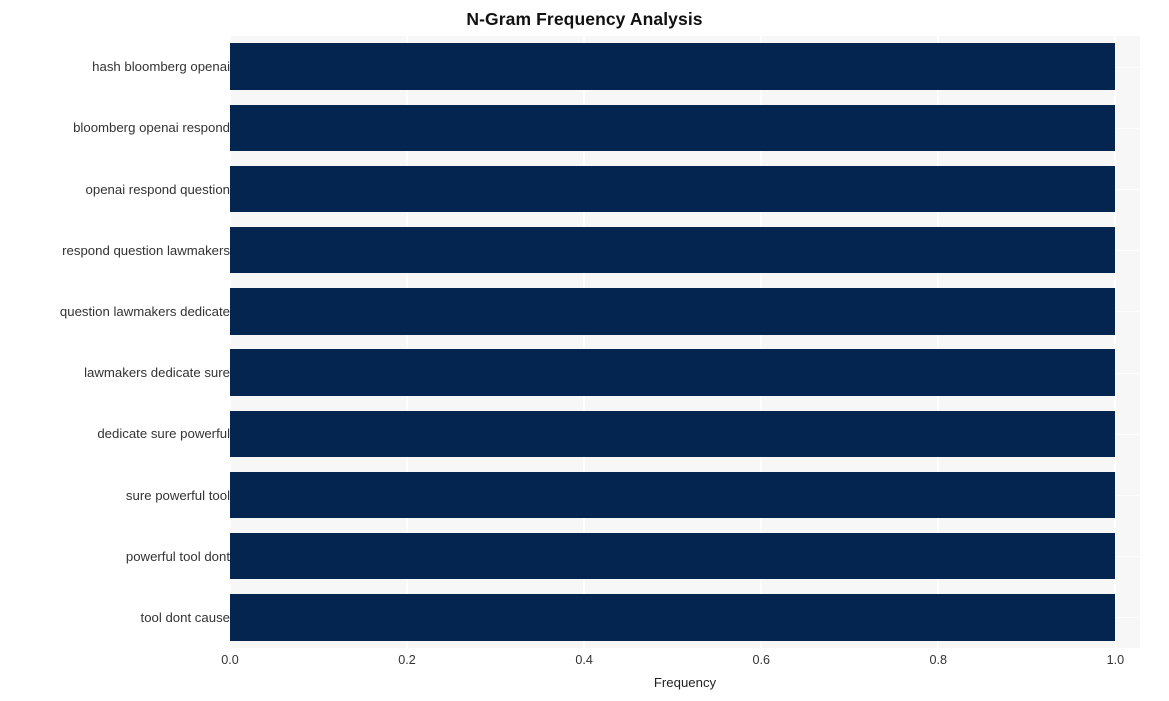 The image size is (1169, 701). Describe the element at coordinates (177, 556) in the screenshot. I see `y-axis-tick-label: powerful tool dont` at that location.